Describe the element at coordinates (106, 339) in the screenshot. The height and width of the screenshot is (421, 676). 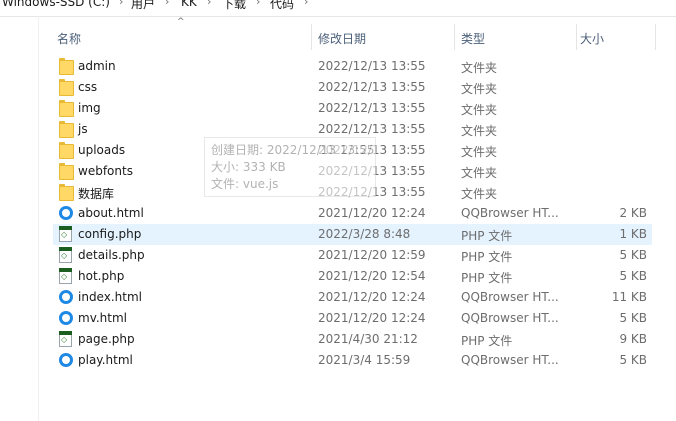
I see `file-name: page.php` at that location.